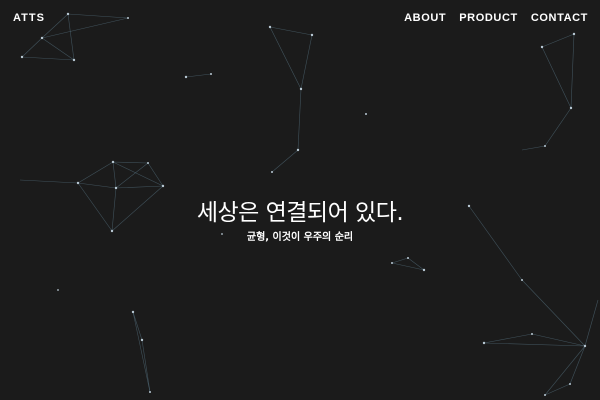  What do you see at coordinates (300, 213) in the screenshot?
I see `hero-headline: 세상은 연결되어 있다.` at bounding box center [300, 213].